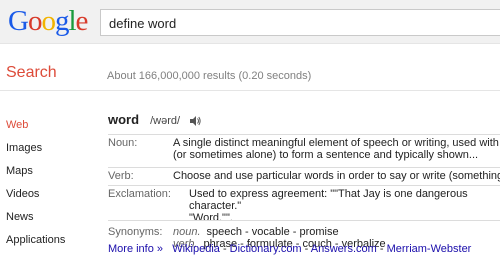  What do you see at coordinates (35, 130) in the screenshot?
I see `nav-web: Web` at bounding box center [35, 130].